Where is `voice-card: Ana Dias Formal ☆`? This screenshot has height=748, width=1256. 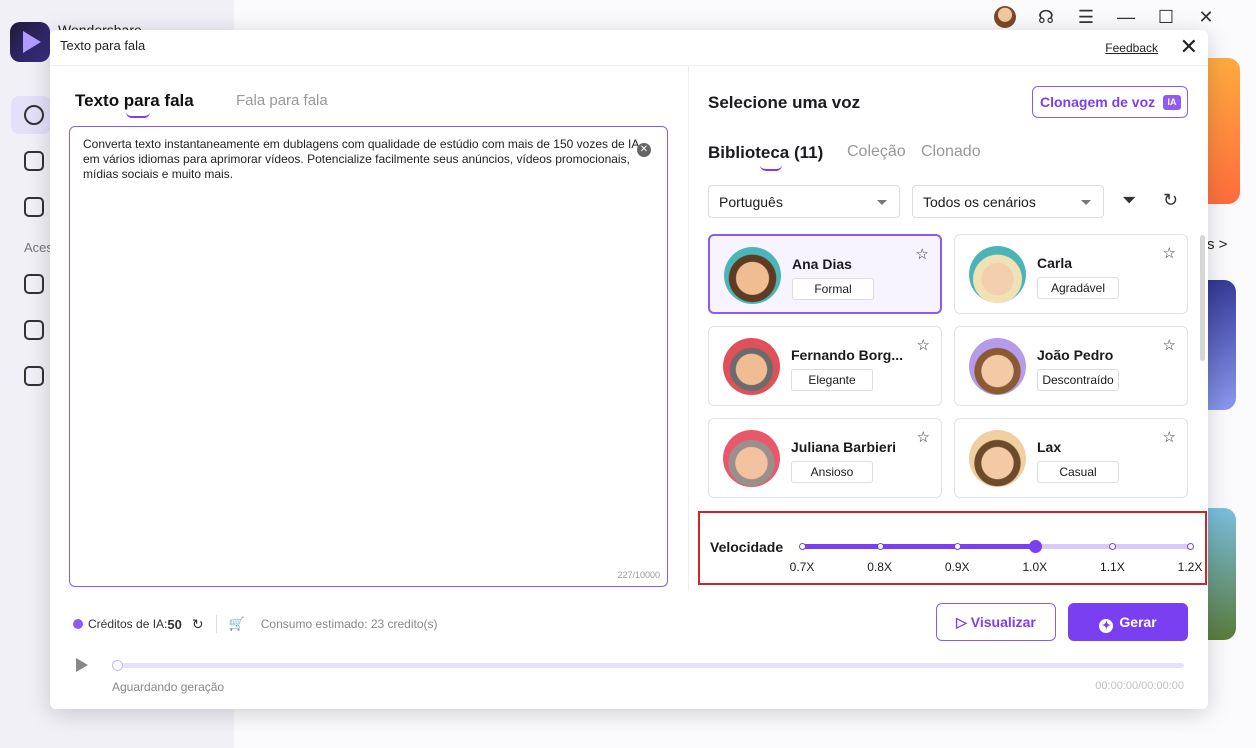
voice-card: Ana Dias Formal ☆ is located at coordinates (825, 274).